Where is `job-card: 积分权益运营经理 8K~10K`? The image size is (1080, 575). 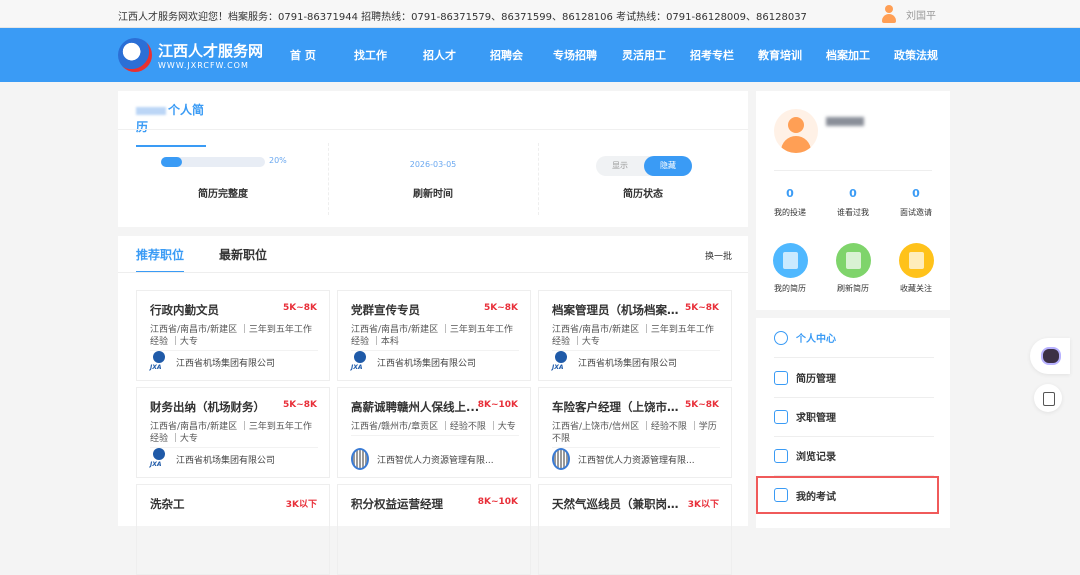
job-card: 积分权益运营经理 8K~10K is located at coordinates (434, 529).